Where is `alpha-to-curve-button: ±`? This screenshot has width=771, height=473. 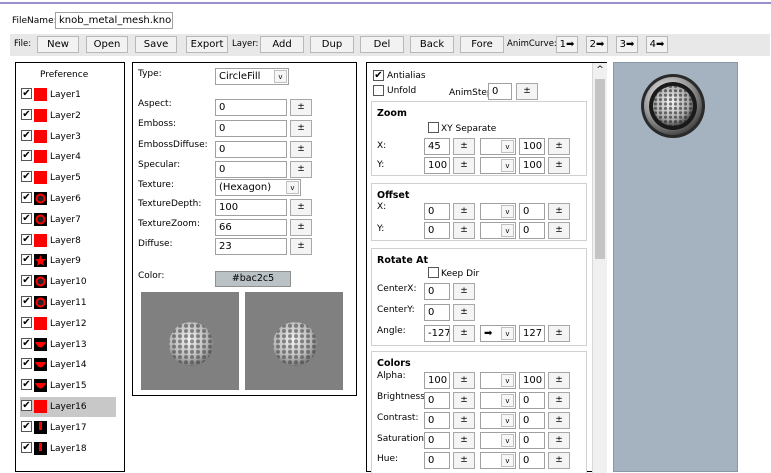
alpha-to-curve-button: ± is located at coordinates (559, 380).